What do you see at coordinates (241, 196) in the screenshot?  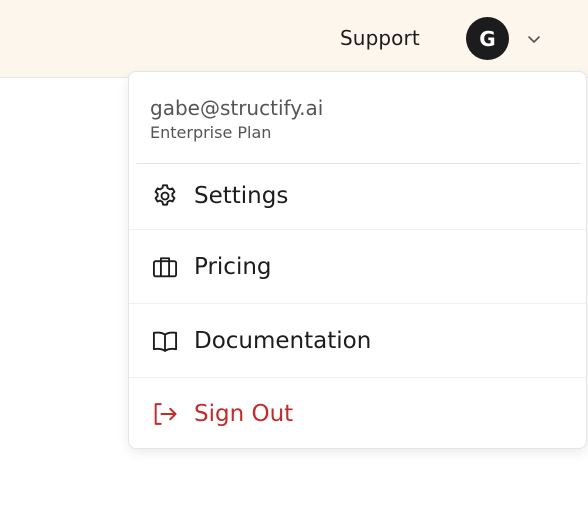 I see `menu-item-label: Settings` at bounding box center [241, 196].